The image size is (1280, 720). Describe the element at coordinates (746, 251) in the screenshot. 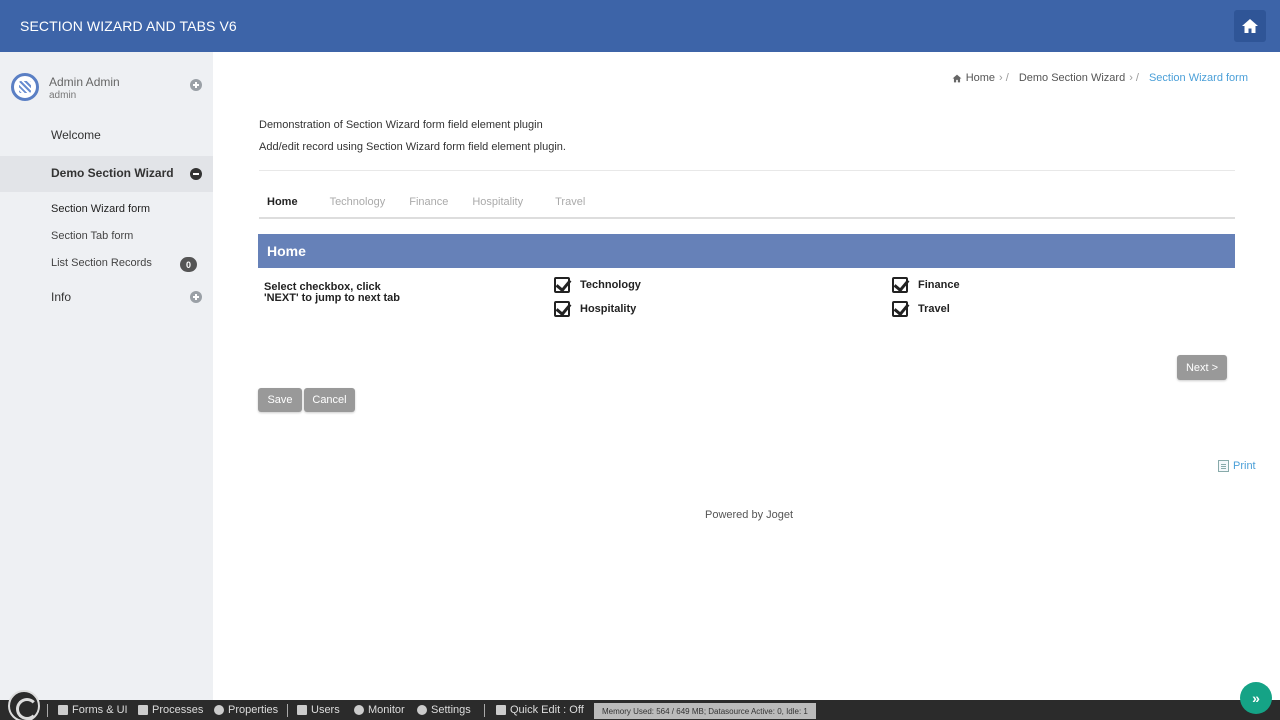

I see `section-header: Home` at that location.